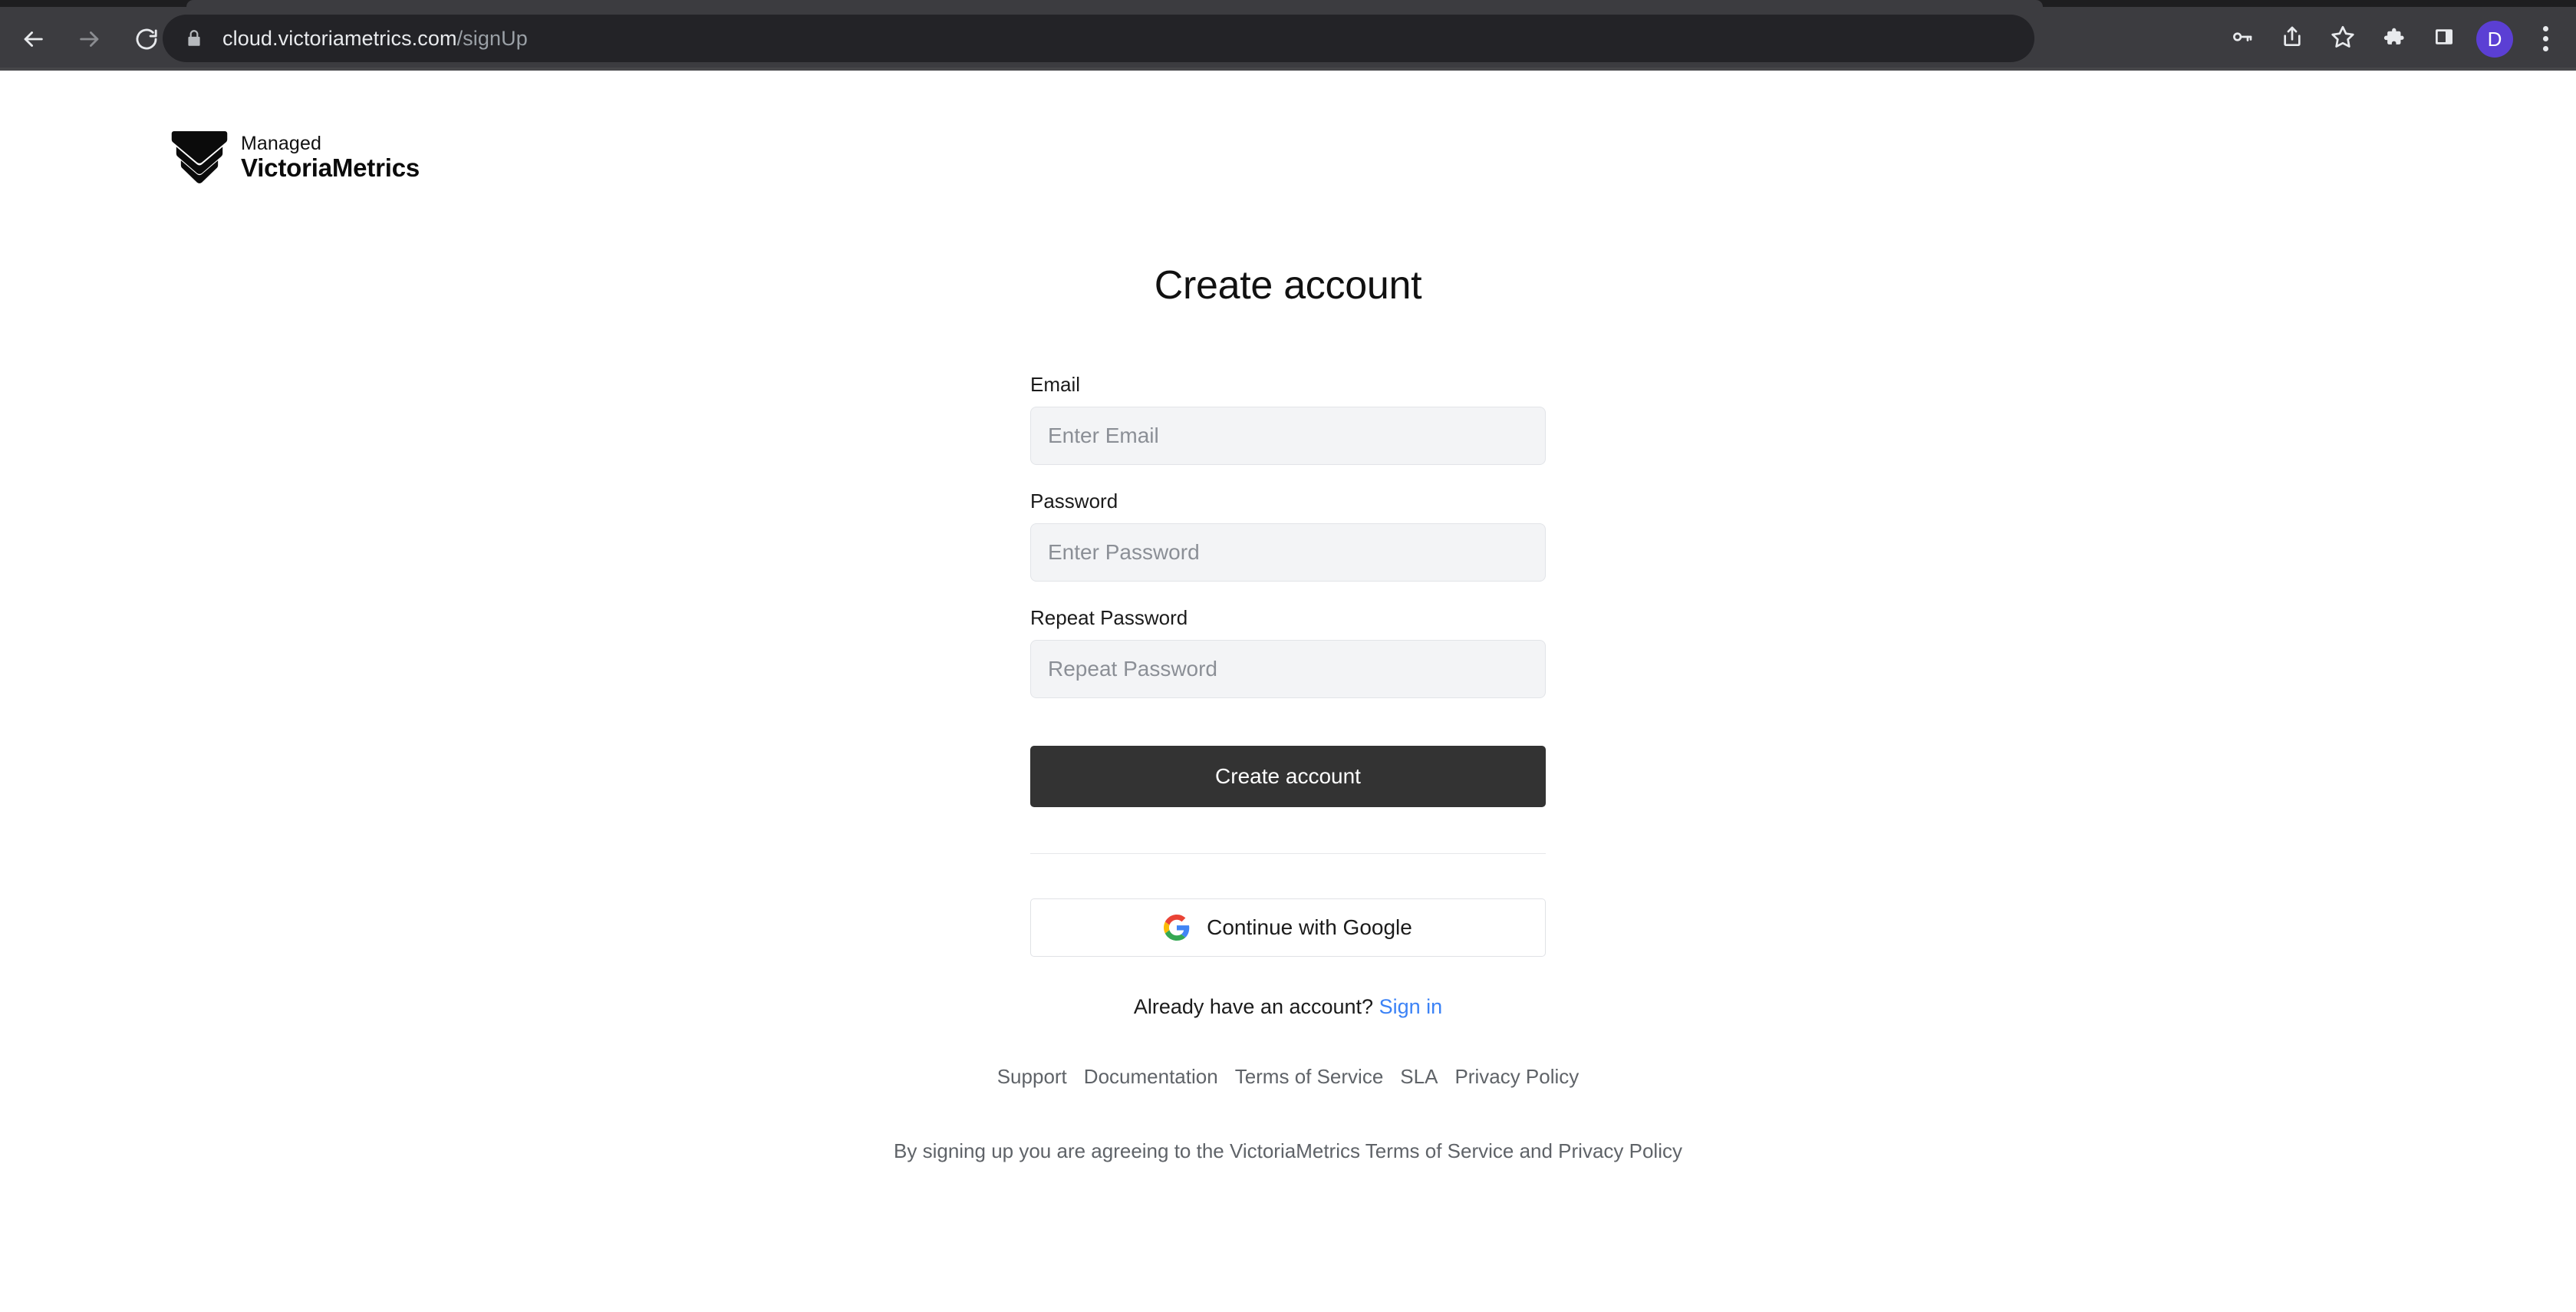 This screenshot has height=1312, width=2576. What do you see at coordinates (1055, 384) in the screenshot?
I see `email-label: Email` at bounding box center [1055, 384].